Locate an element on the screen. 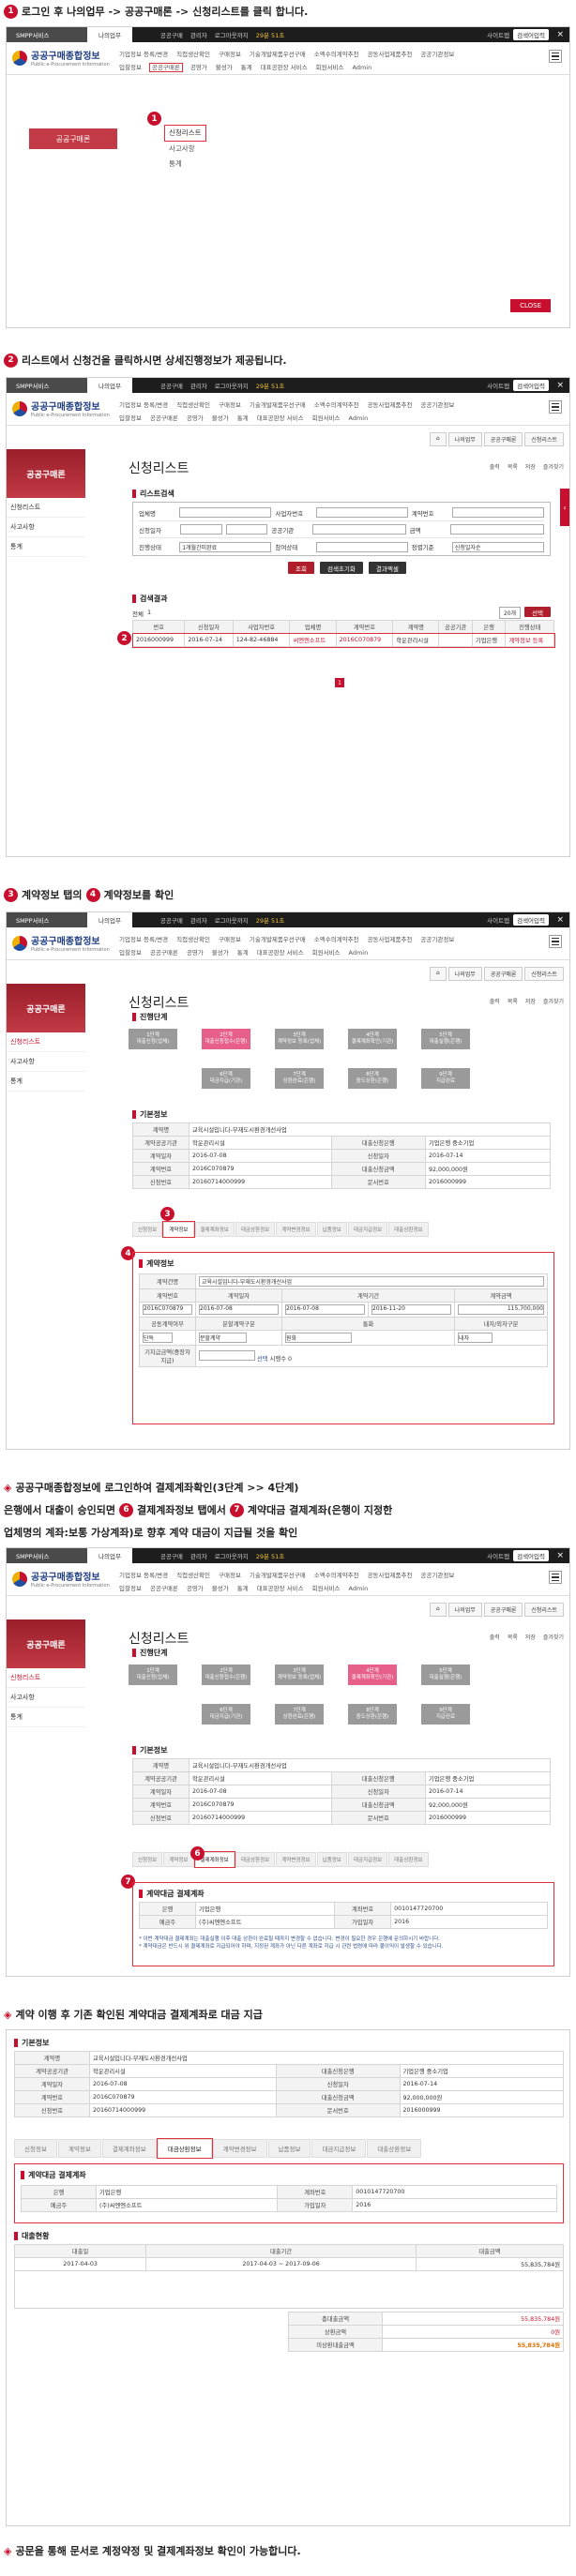 The width and height of the screenshot is (576, 2576). print-button: 출력 is located at coordinates (495, 466).